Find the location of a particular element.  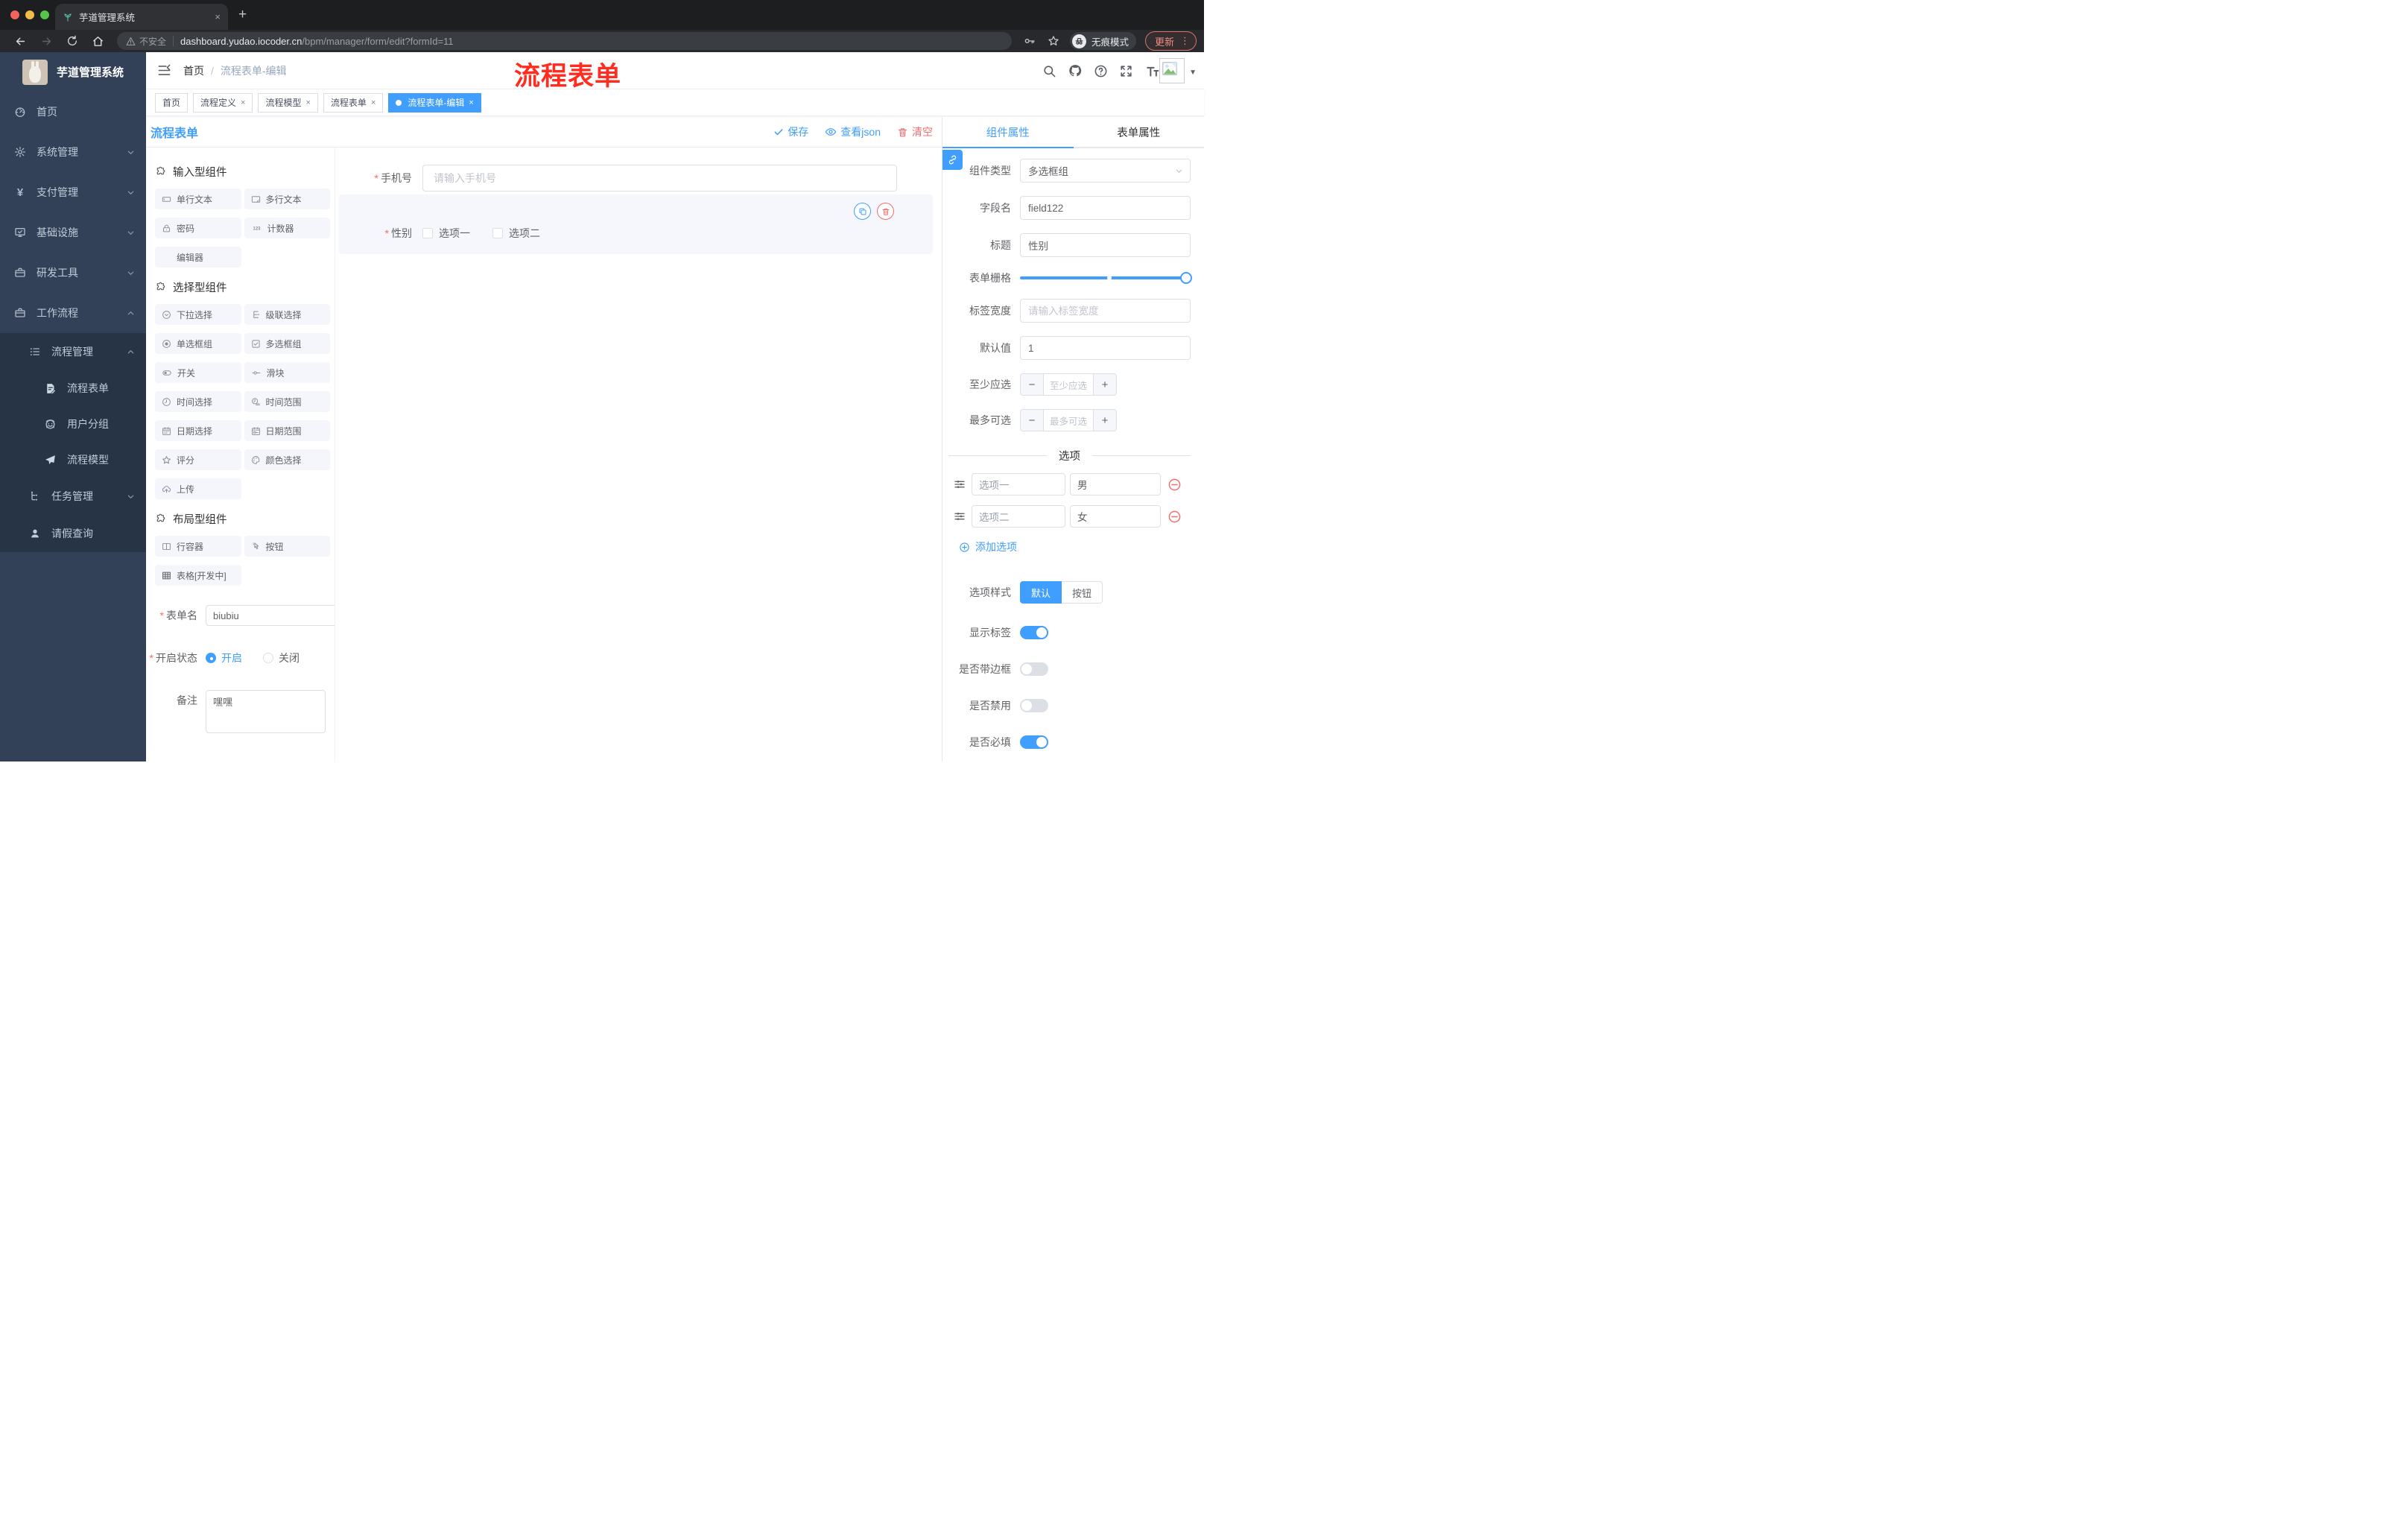

sidebar-item-leave-query: 请假查询 is located at coordinates (73, 533).